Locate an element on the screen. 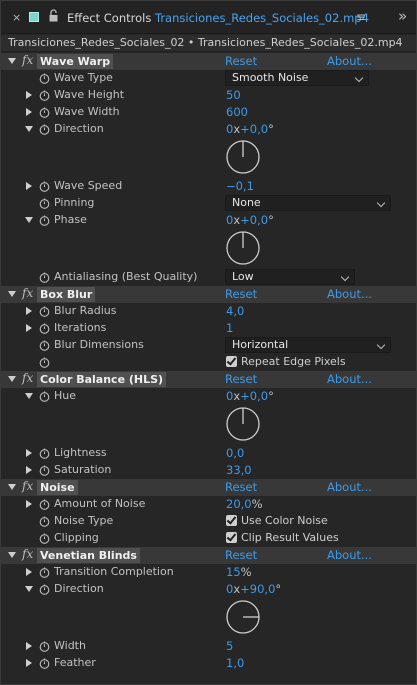 The image size is (417, 685). effect-name: Color Balance (HLS) is located at coordinates (102, 379).